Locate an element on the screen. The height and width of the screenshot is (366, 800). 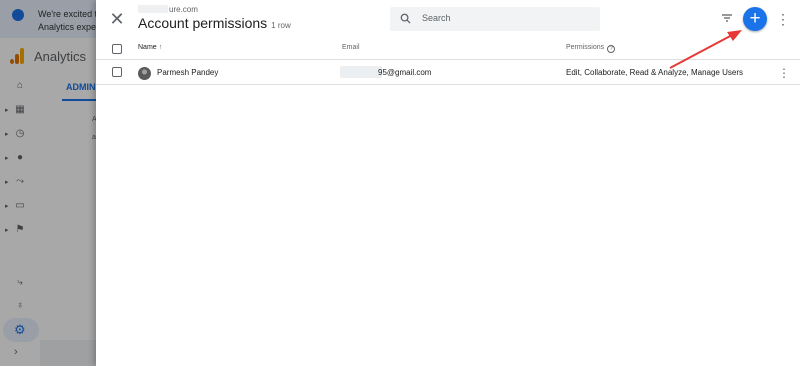
user-name: Parmesh Pandey is located at coordinates (188, 72).